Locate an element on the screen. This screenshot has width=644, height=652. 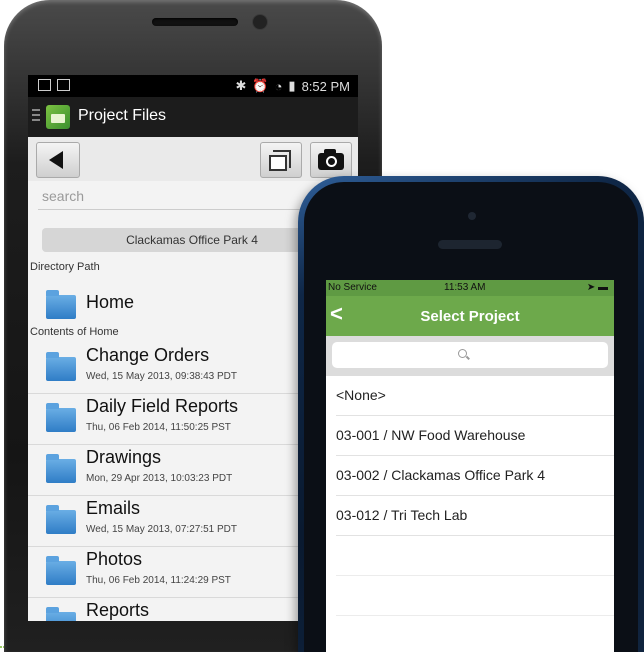
folder-name: Drawings is located at coordinates (124, 457).